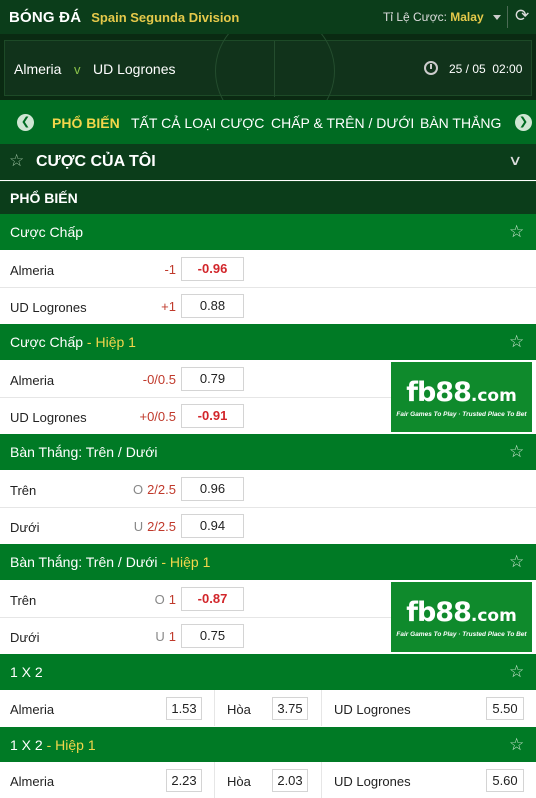 The width and height of the screenshot is (536, 798). I want to click on market-header-over-under: Bàn Thắng: Trên / Dưới ☆, so click(268, 452).